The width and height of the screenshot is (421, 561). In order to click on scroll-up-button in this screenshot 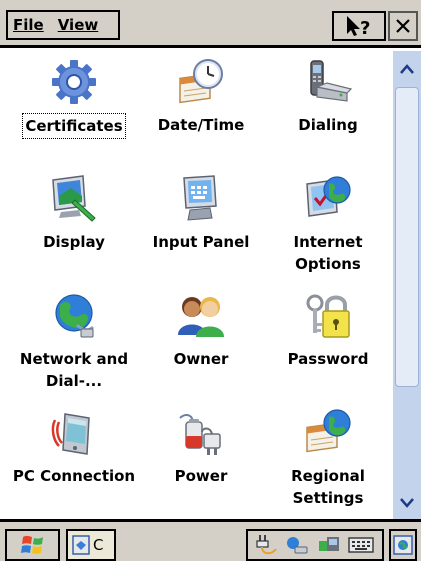, I will do `click(407, 69)`.